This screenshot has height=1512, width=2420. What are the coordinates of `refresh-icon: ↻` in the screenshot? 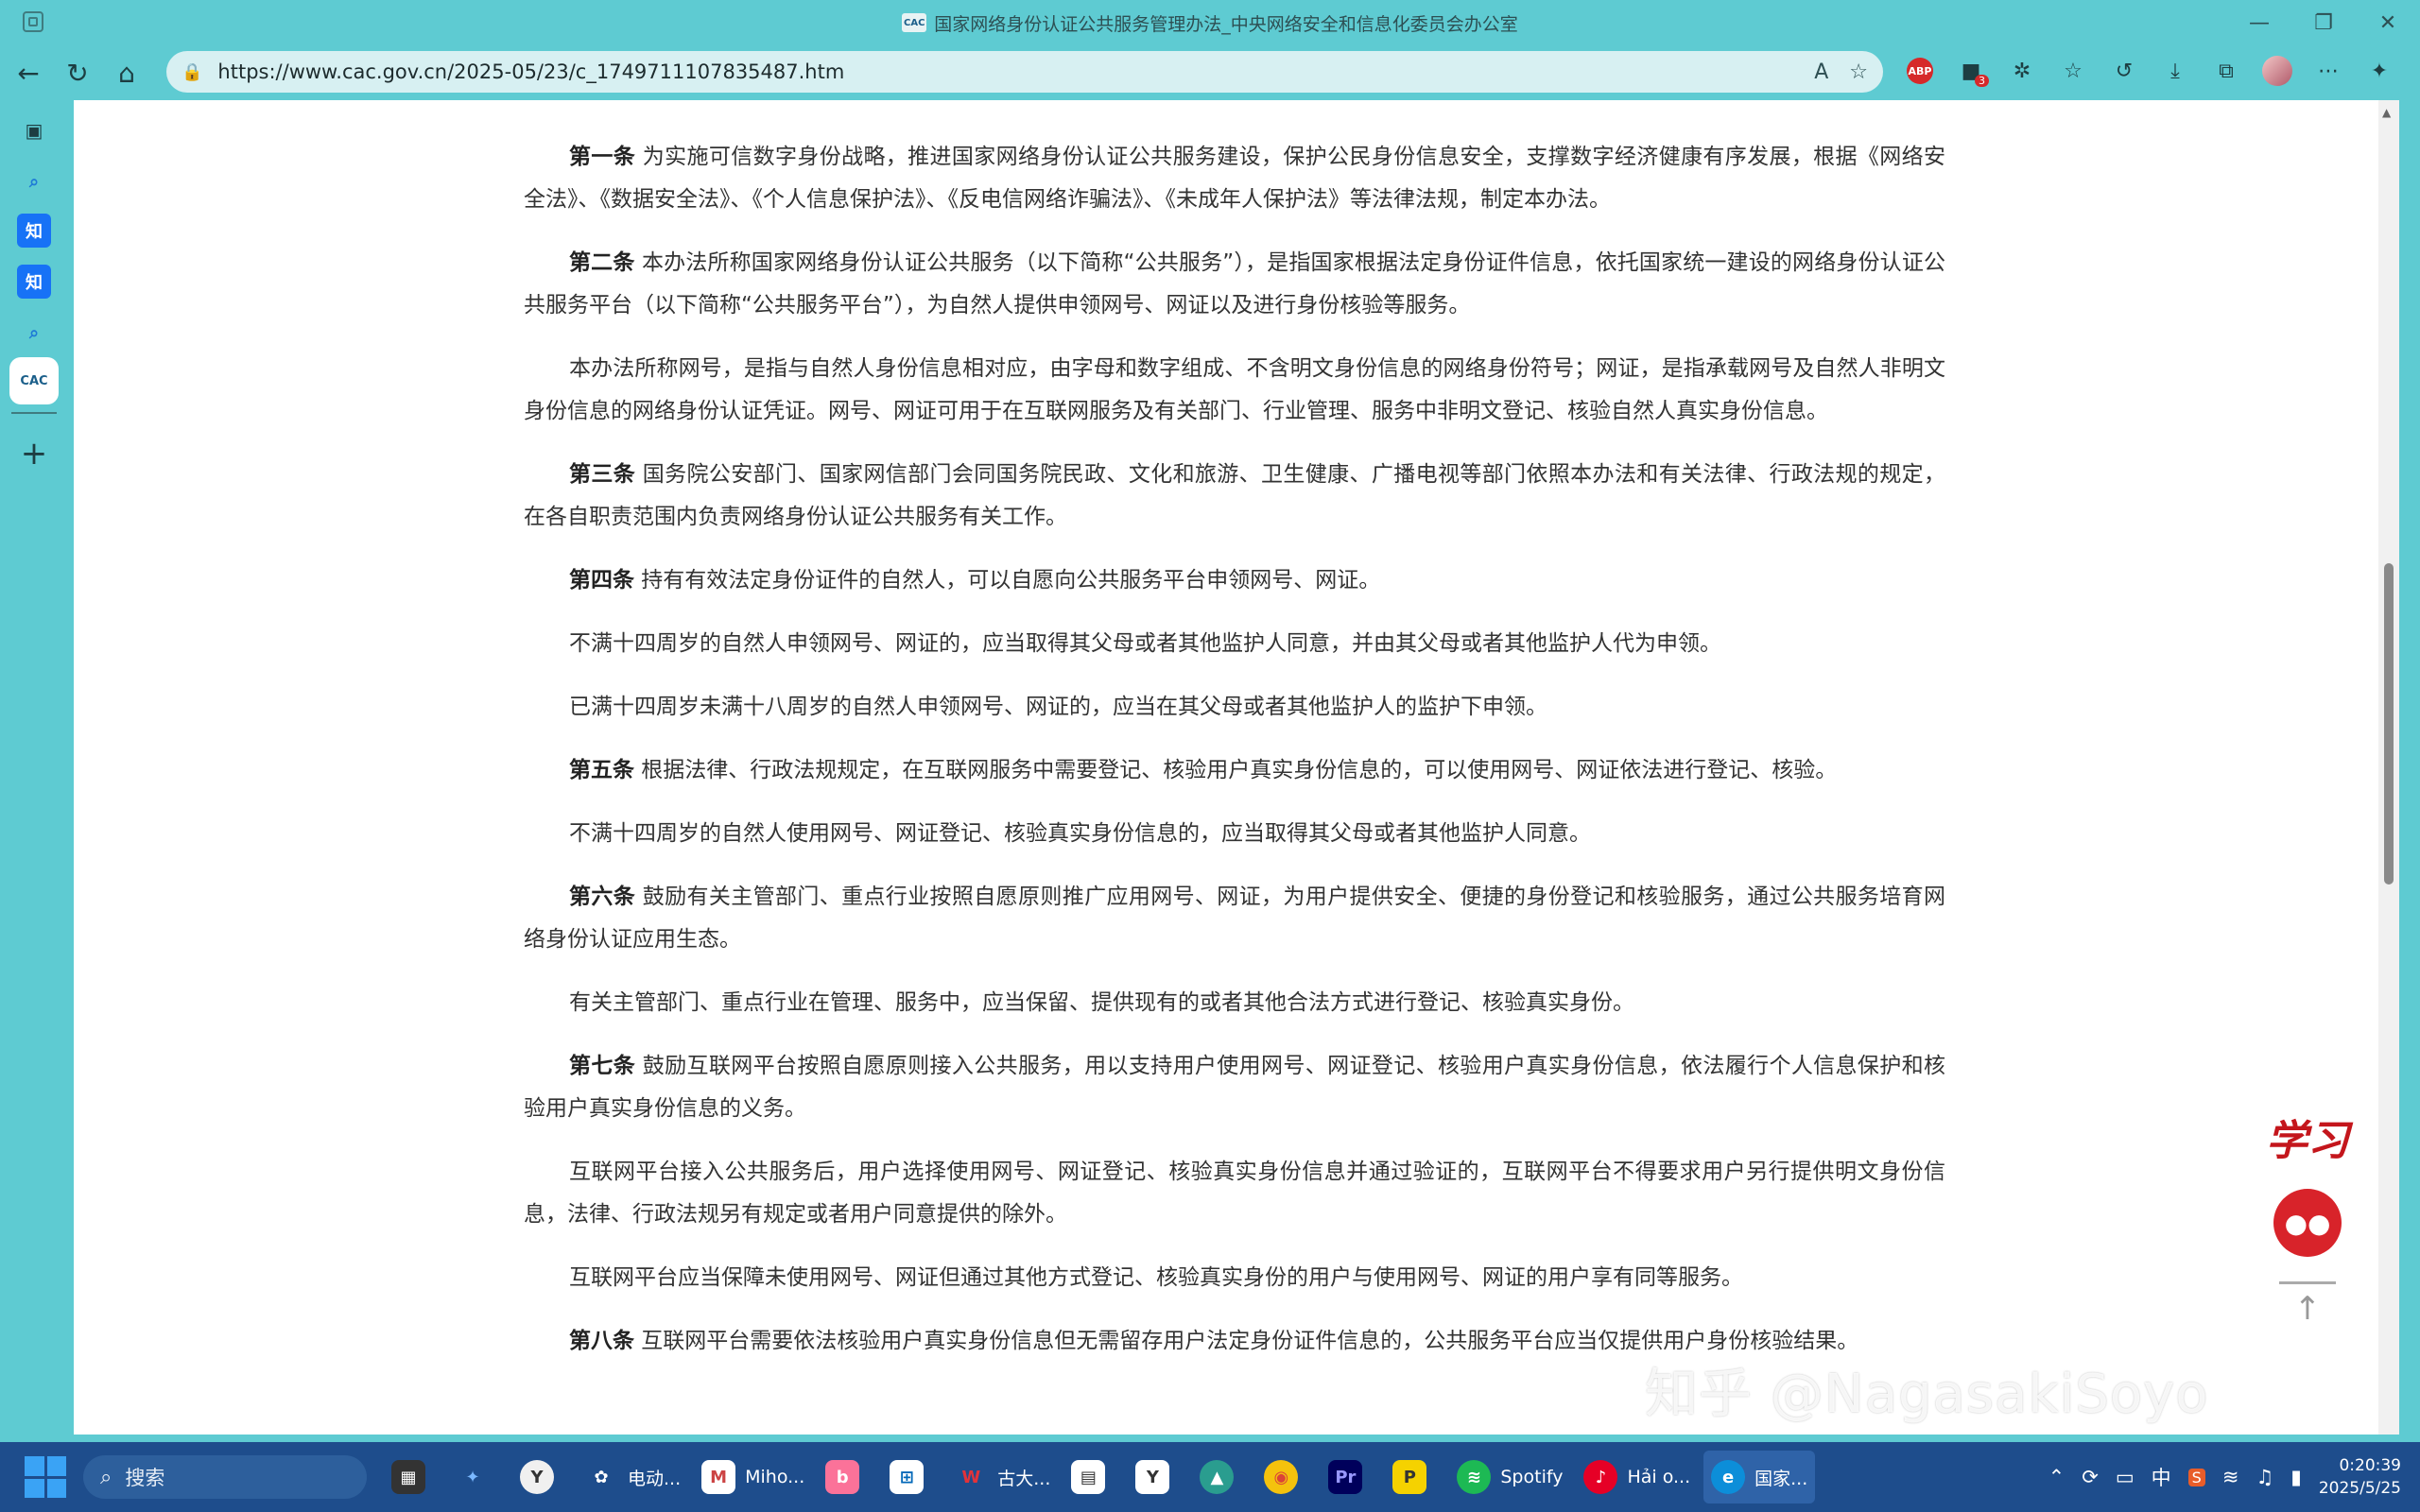 It's located at (77, 73).